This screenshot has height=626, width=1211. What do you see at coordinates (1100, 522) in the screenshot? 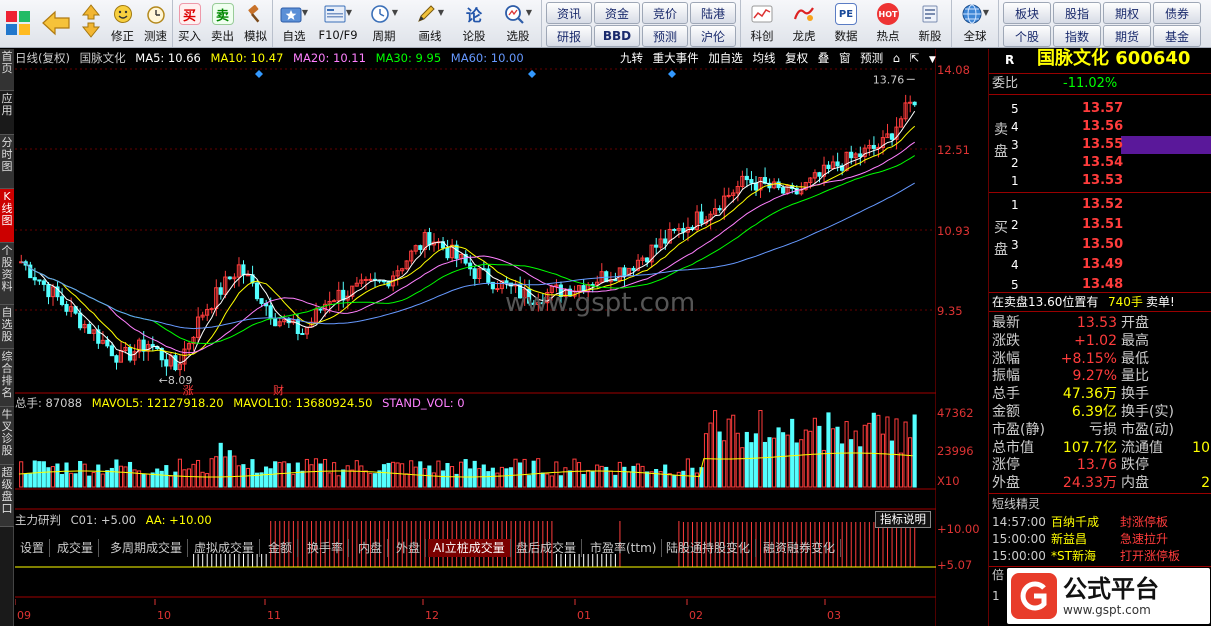
I see `sprite-row: 14:57:00 百纳千成 封涨停板` at bounding box center [1100, 522].